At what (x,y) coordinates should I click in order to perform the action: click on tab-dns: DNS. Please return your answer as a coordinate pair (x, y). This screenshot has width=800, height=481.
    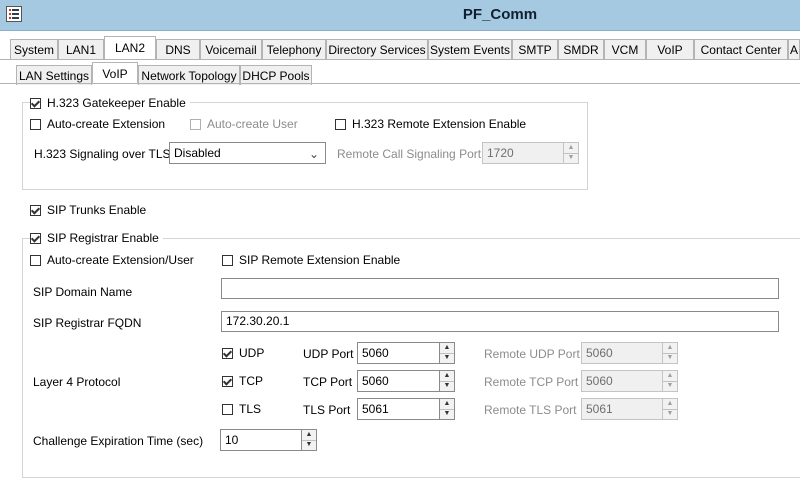
    Looking at the image, I should click on (178, 49).